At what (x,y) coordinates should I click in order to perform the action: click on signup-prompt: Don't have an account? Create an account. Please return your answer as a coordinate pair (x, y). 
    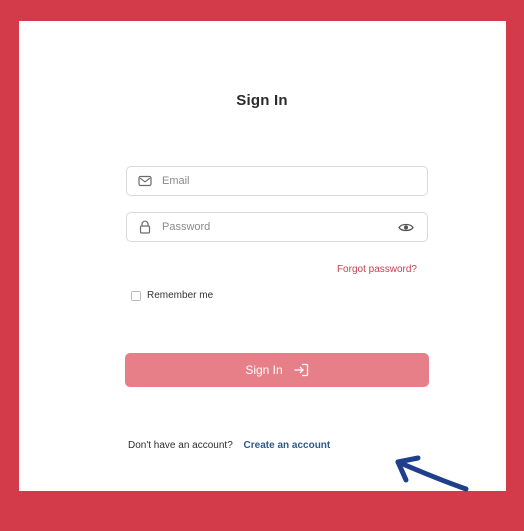
    Looking at the image, I should click on (229, 445).